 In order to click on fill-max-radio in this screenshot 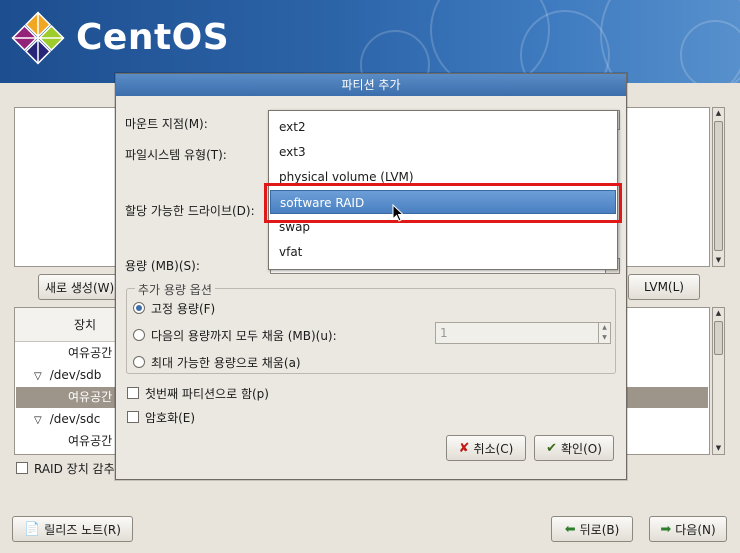, I will do `click(139, 362)`.